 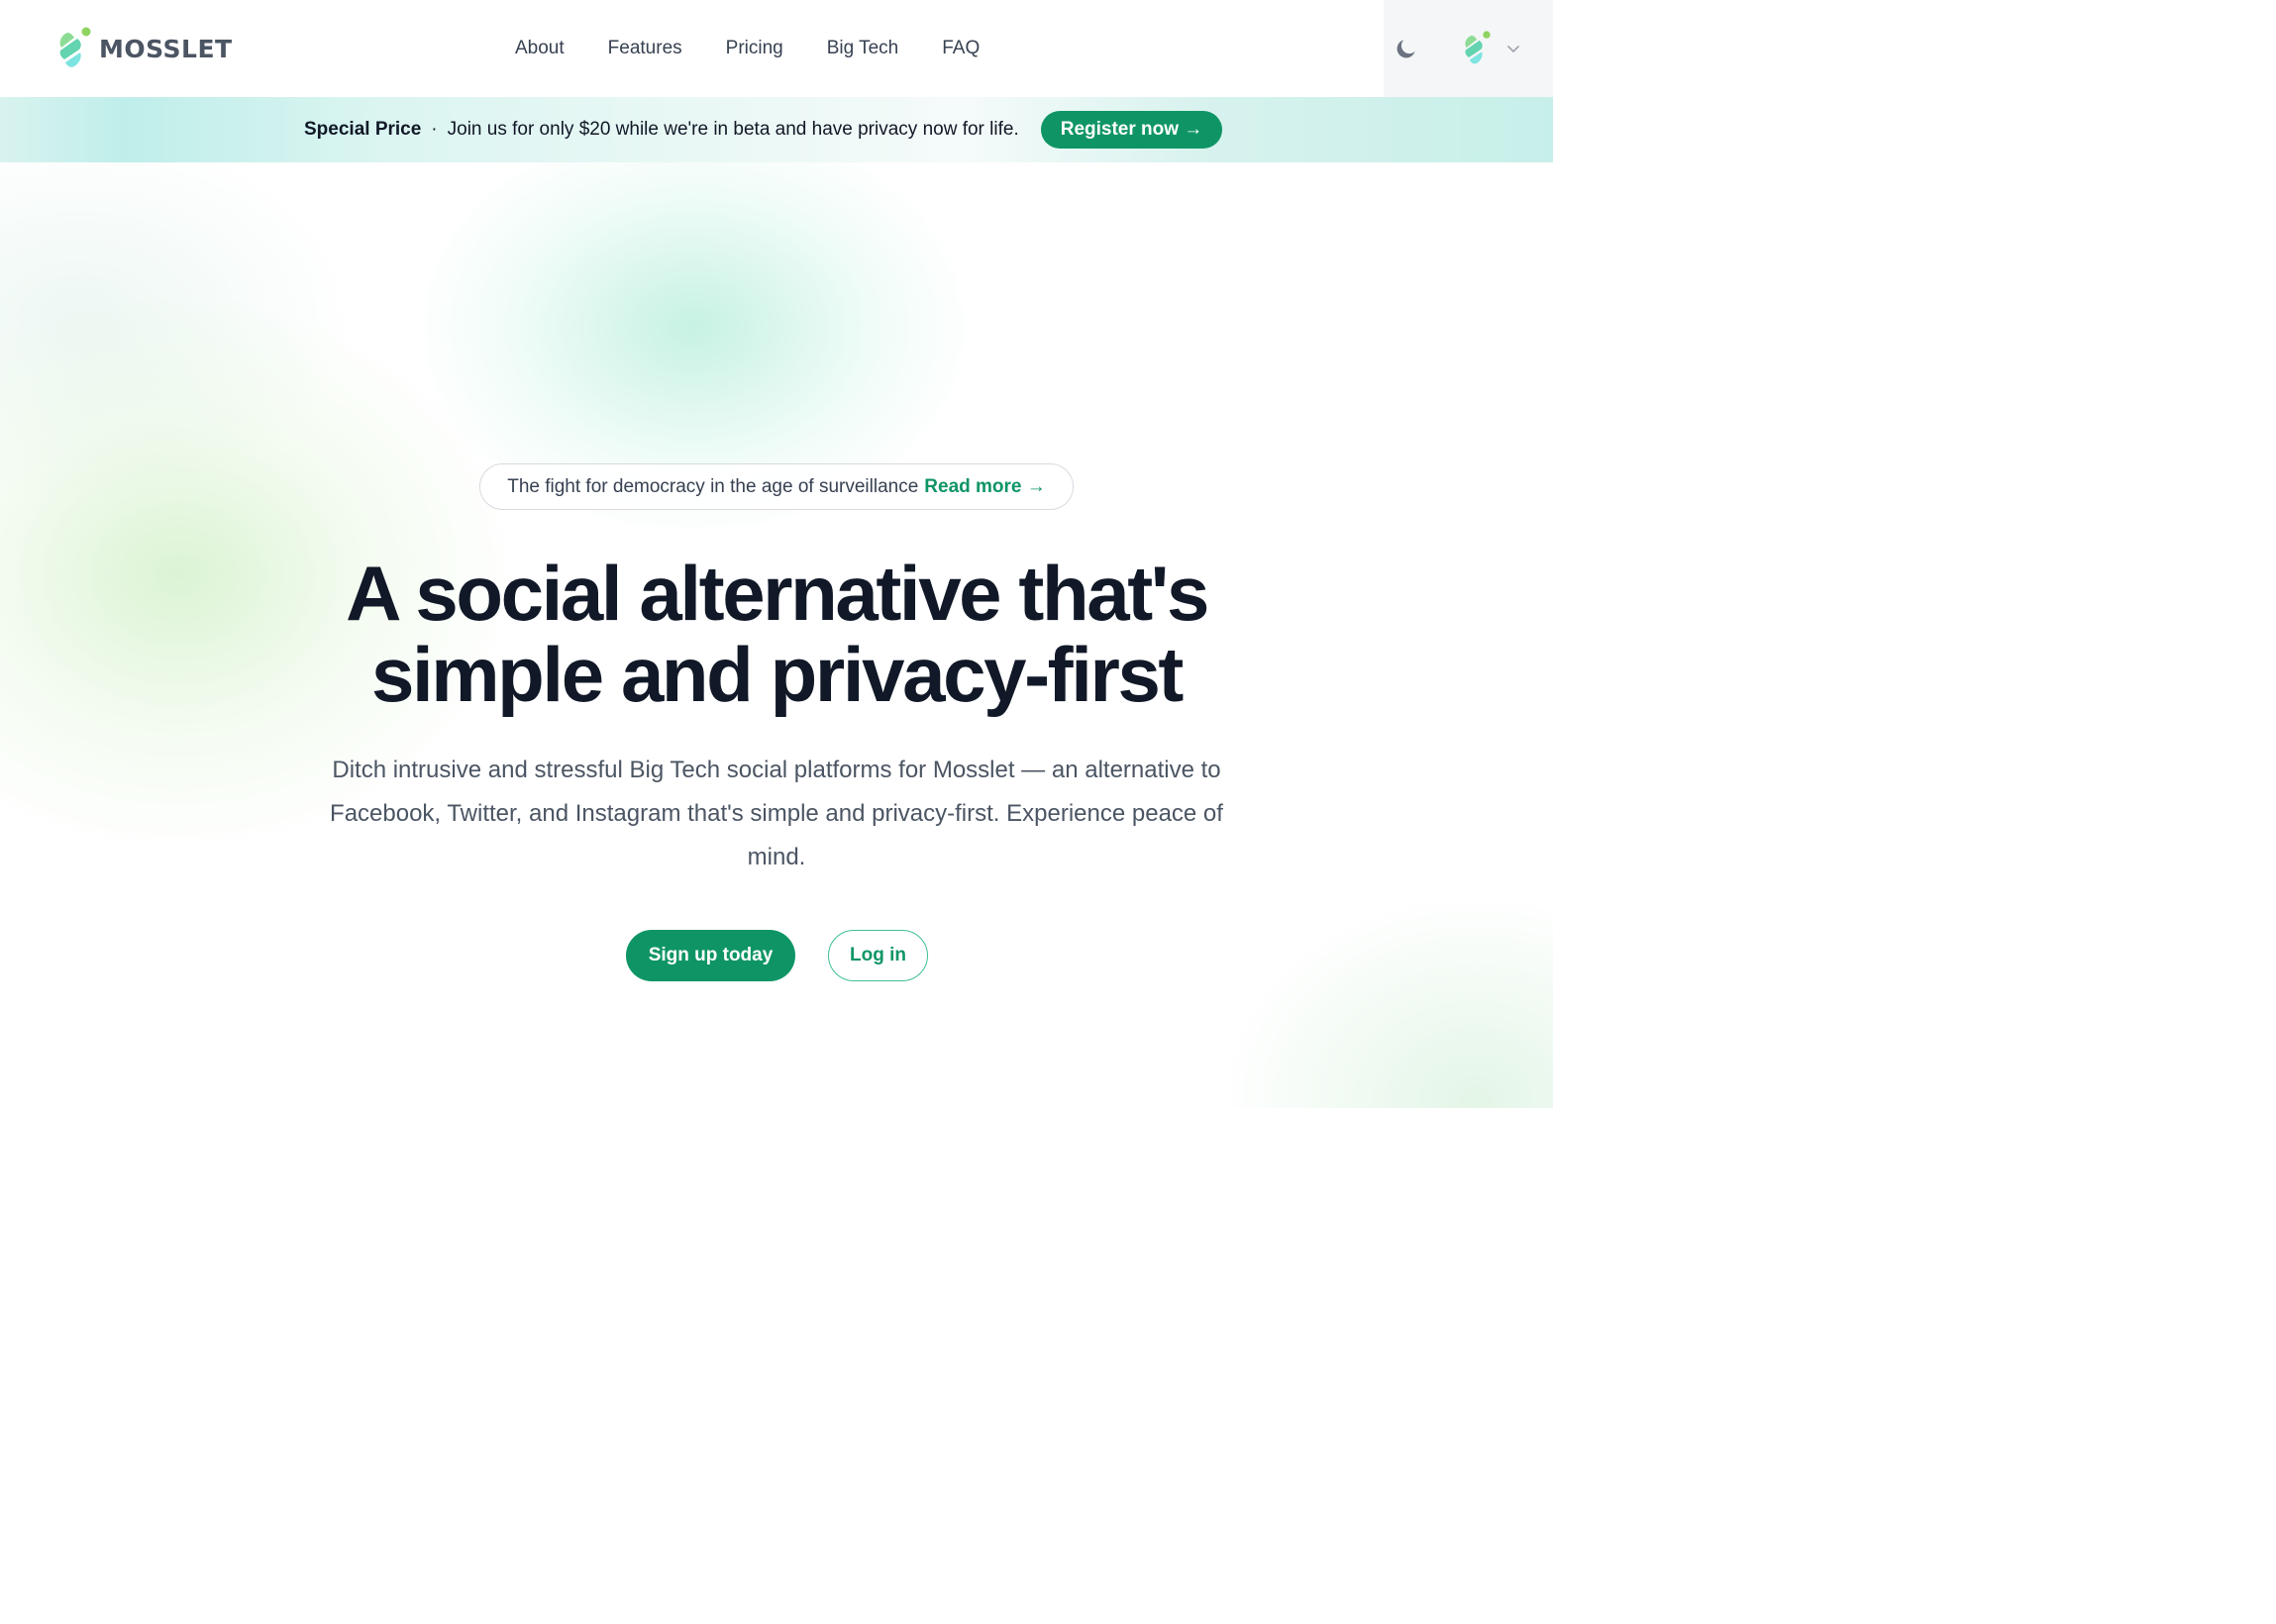 I want to click on headline-line-2: simple and privacy-first, so click(x=777, y=674).